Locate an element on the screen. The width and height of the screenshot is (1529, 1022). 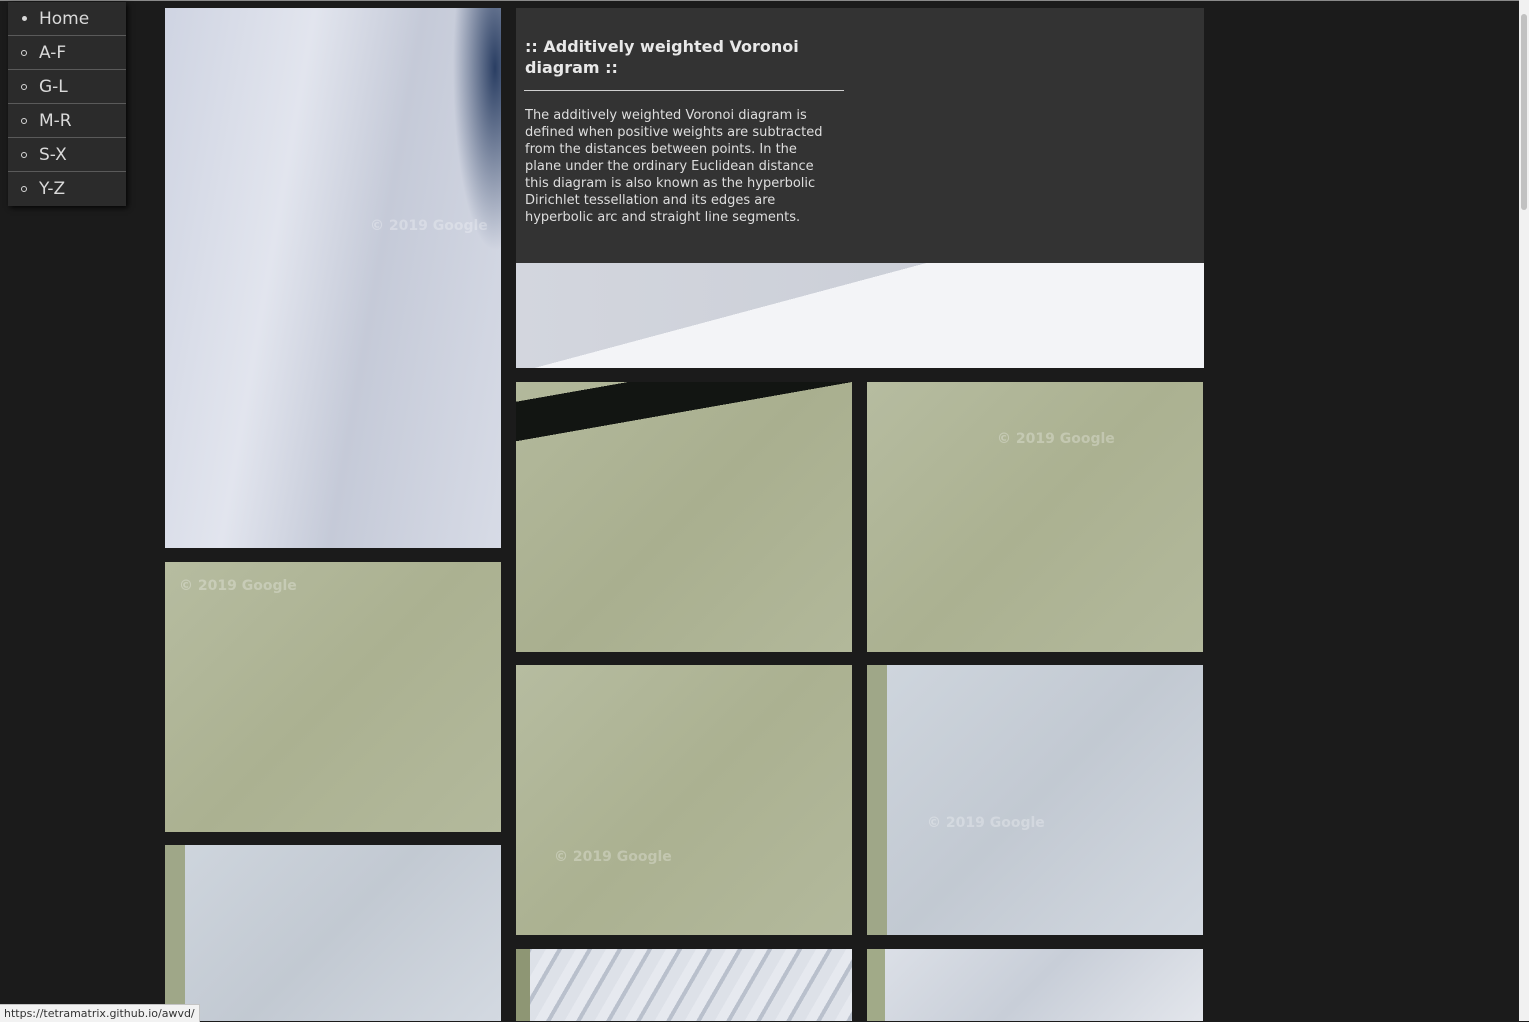
status-link-url: https://tetramatrix.github.io/awvd/ is located at coordinates (100, 1013).